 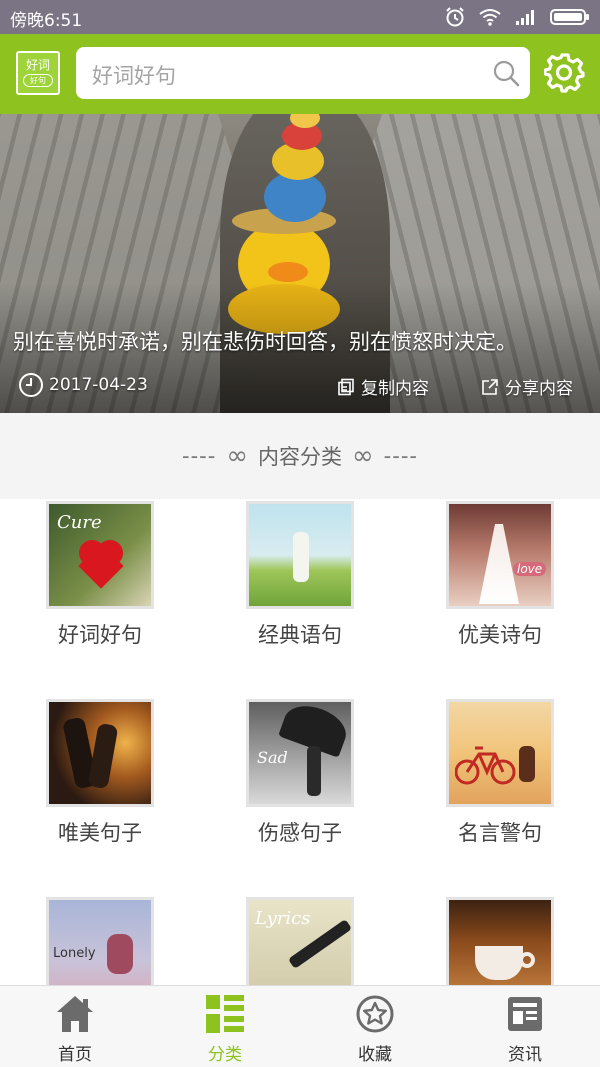 I want to click on category-item: 名言警句, so click(x=500, y=796).